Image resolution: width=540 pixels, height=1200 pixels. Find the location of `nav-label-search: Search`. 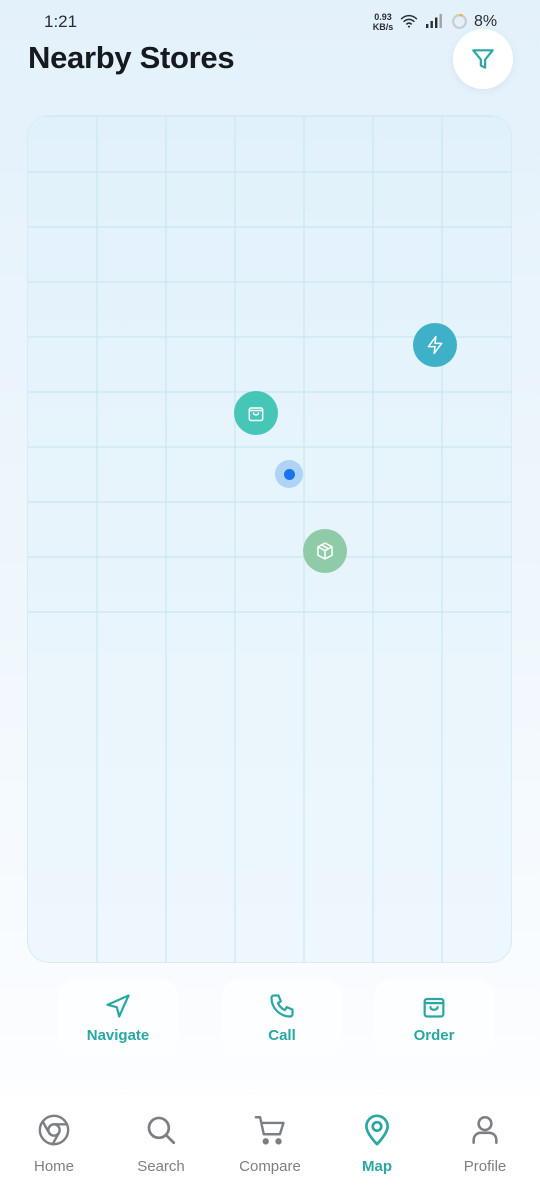

nav-label-search: Search is located at coordinates (161, 1166).